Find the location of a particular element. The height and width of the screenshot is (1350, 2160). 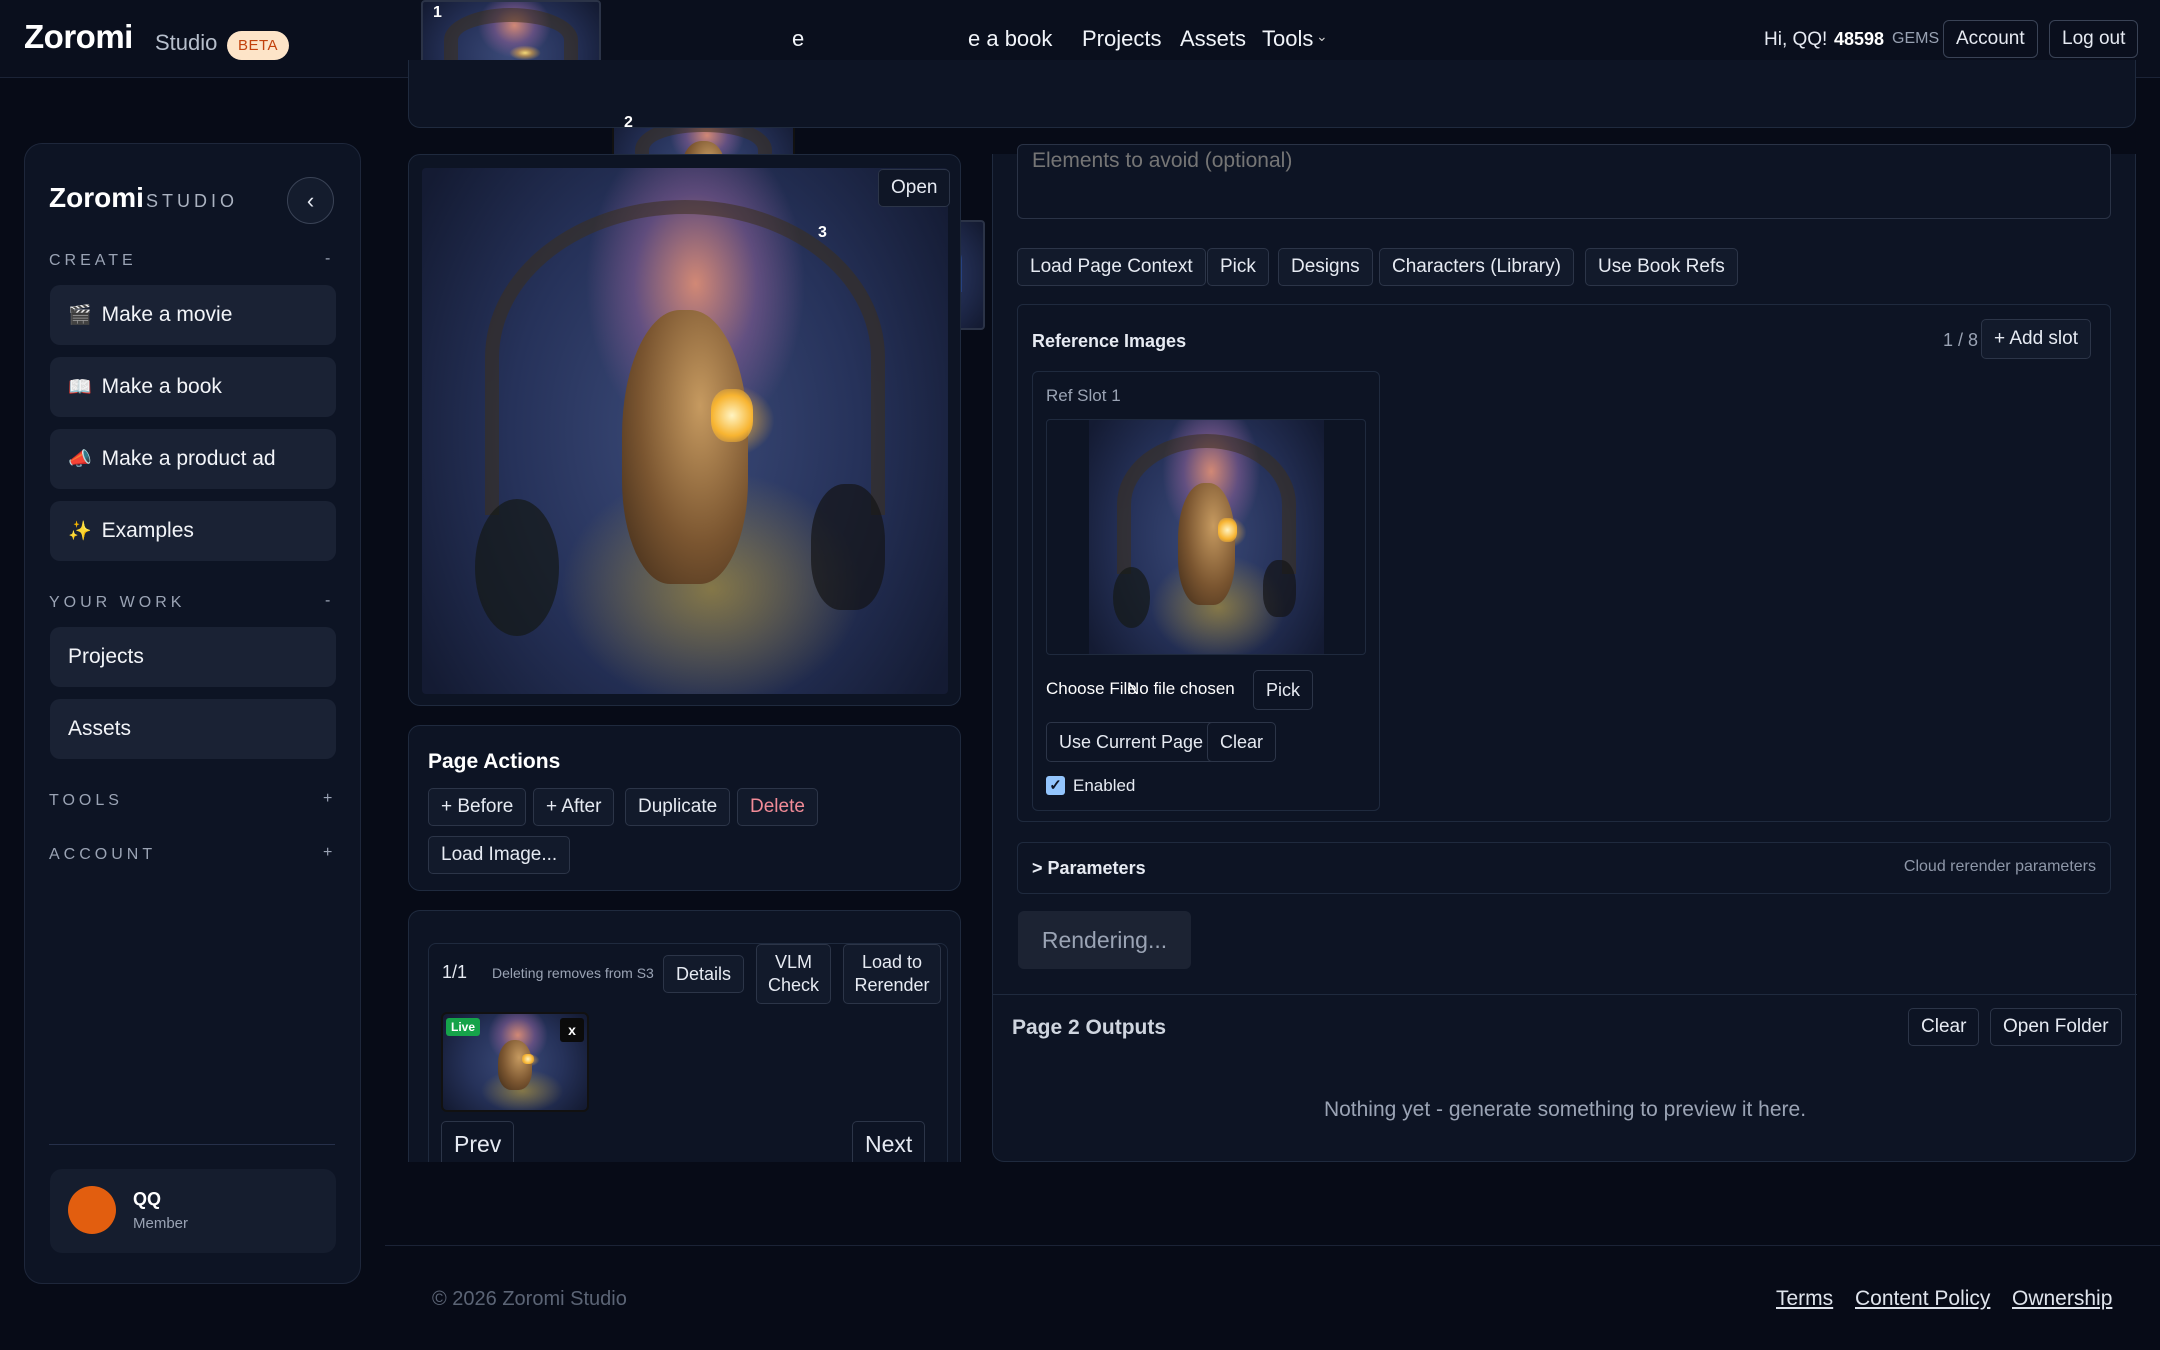

elements-to-avoid-field is located at coordinates (1564, 181).